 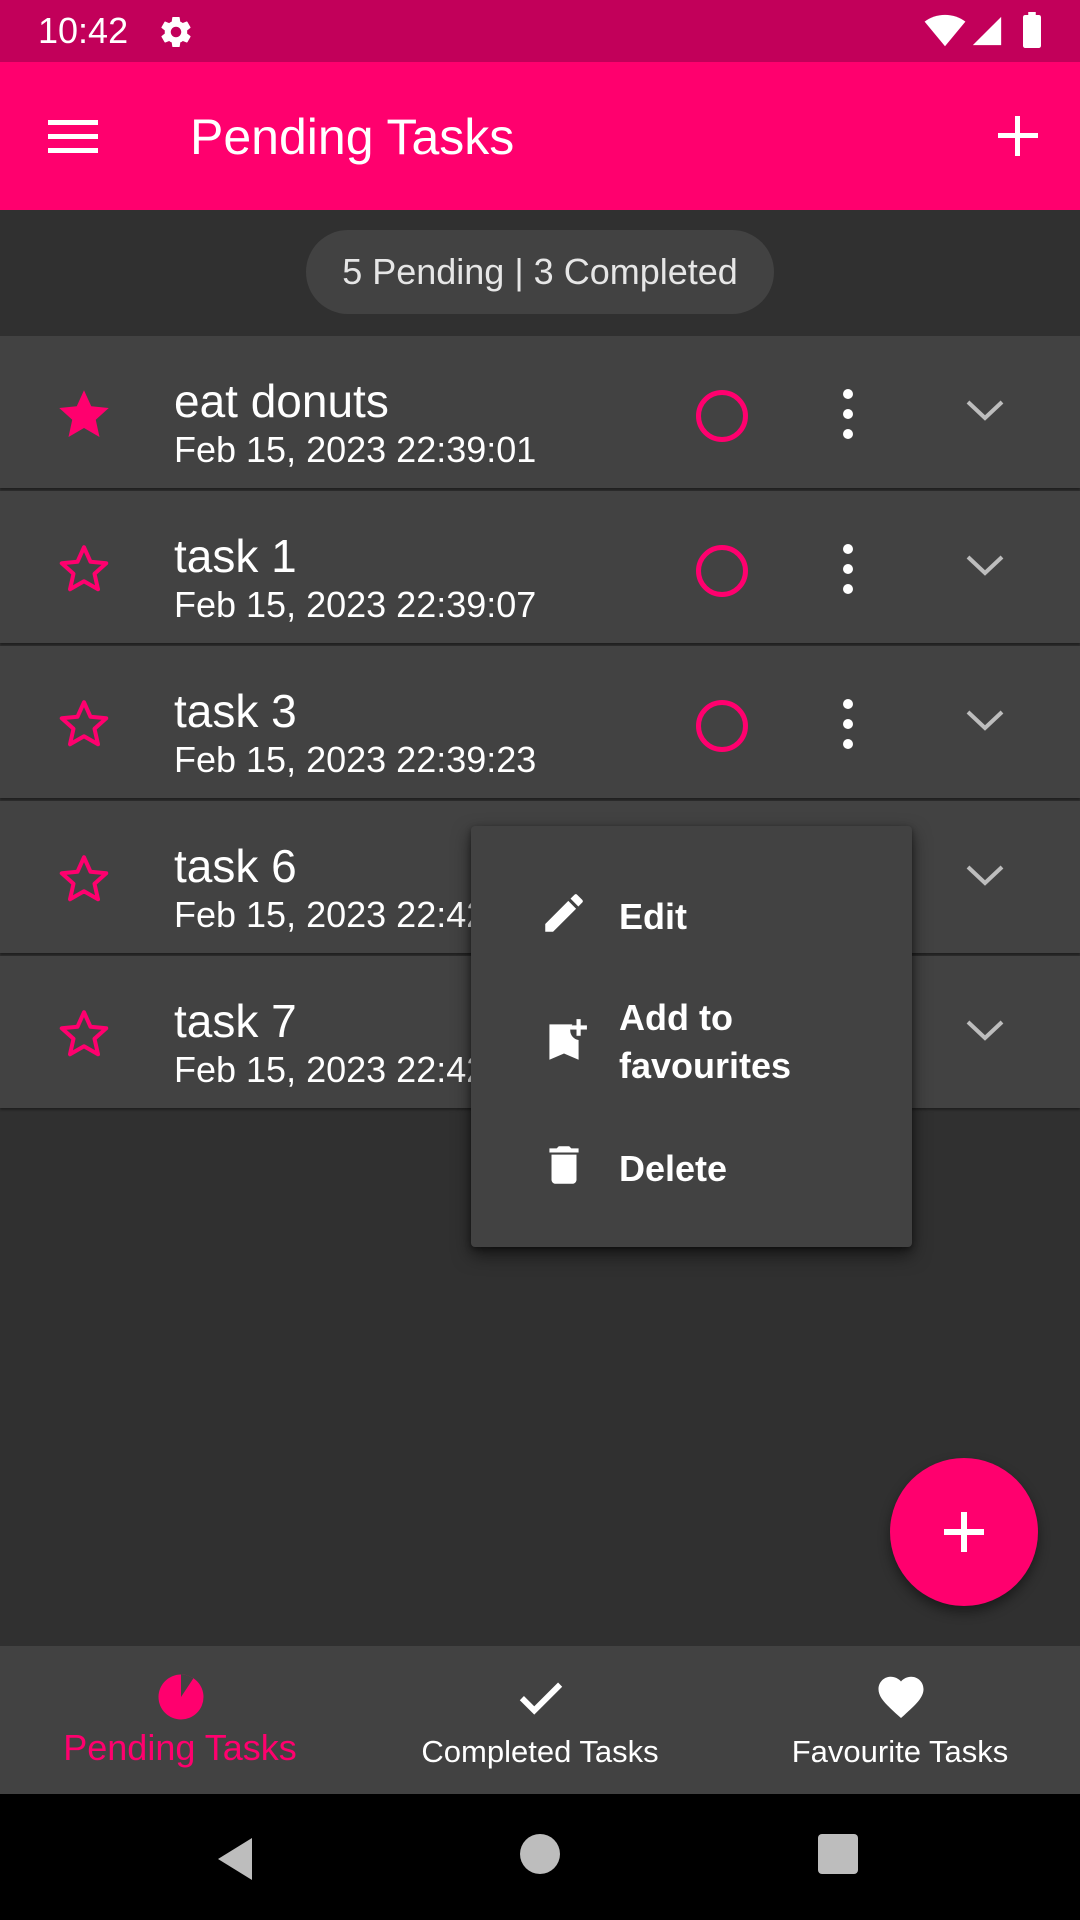 I want to click on back-triangle-icon, so click(x=237, y=1859).